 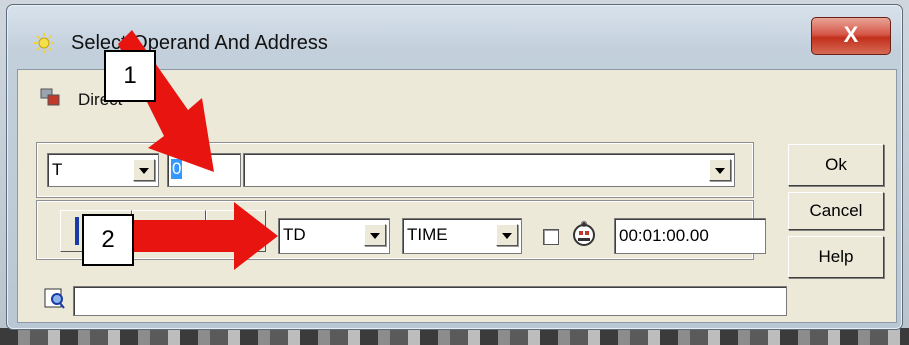 What do you see at coordinates (57, 169) in the screenshot?
I see `operand-type-value: T` at bounding box center [57, 169].